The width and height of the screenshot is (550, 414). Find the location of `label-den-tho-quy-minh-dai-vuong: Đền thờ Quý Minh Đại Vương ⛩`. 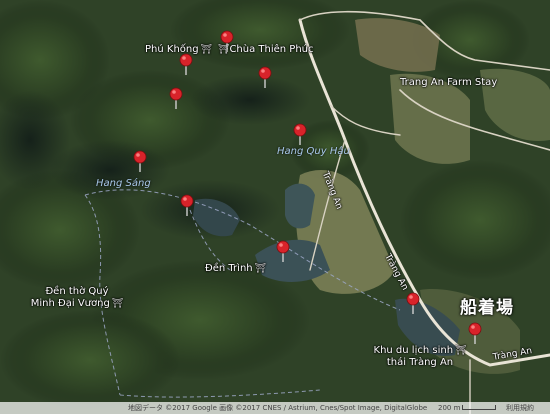

label-den-tho-quy-minh-dai-vuong: Đền thờ Quý Minh Đại Vương ⛩ is located at coordinates (77, 298).